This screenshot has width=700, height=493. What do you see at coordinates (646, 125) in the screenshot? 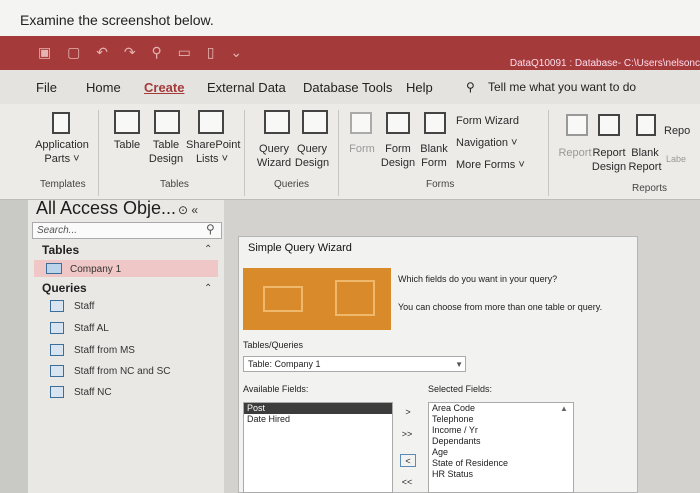
I see `blank-report-icon` at bounding box center [646, 125].